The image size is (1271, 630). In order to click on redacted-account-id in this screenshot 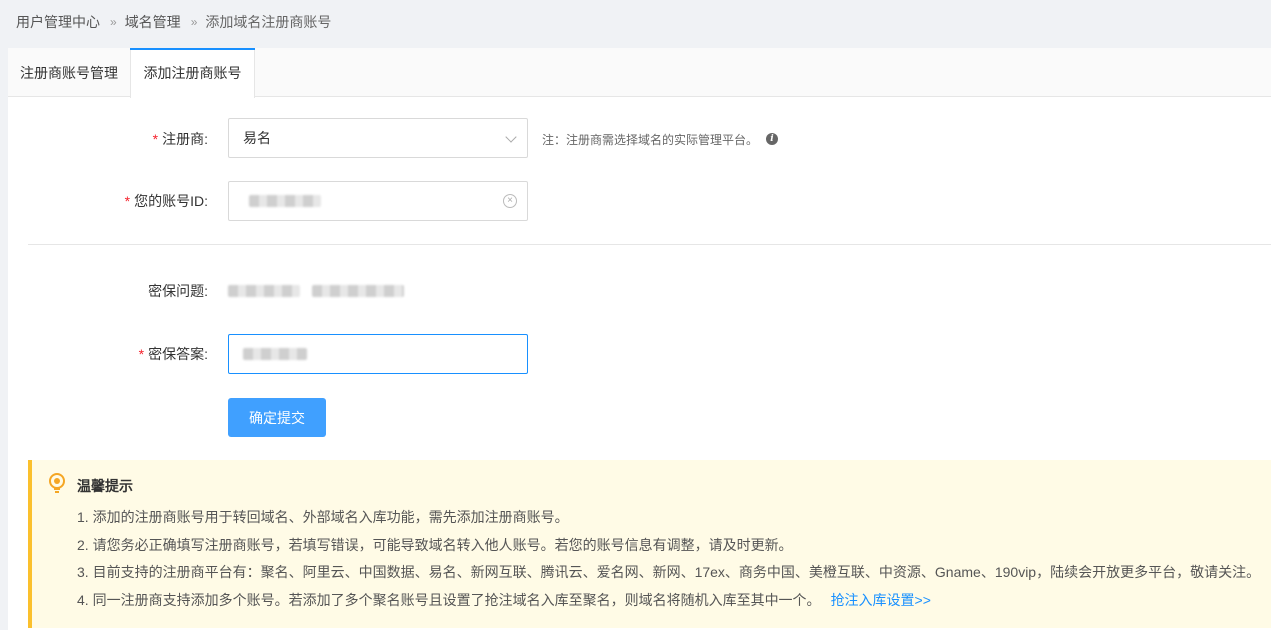, I will do `click(285, 201)`.